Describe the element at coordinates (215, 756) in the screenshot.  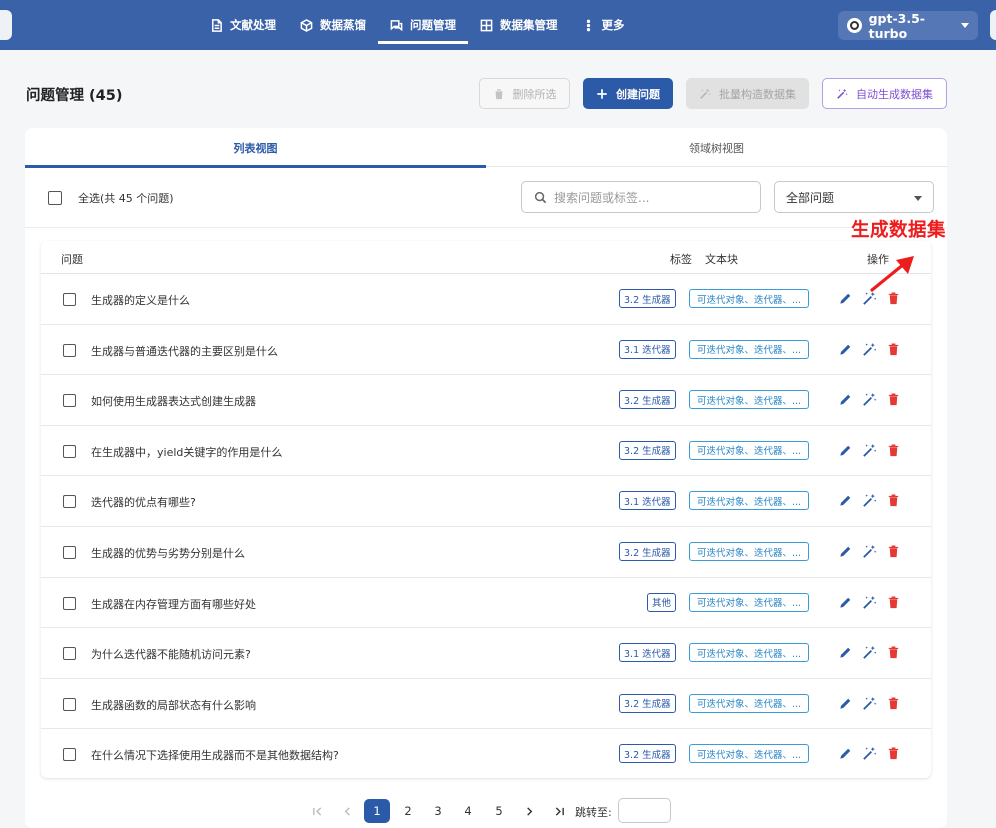
I see `question-text: 在什么情况下选择使用生成器而不是其他数据结构?` at that location.